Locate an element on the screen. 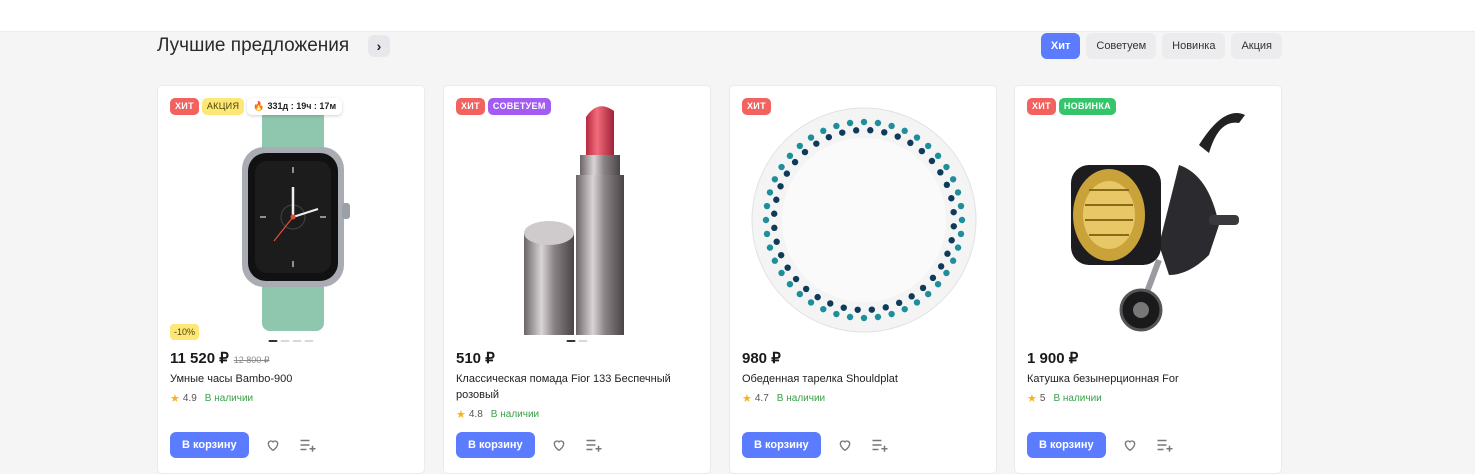  fishing-reel-image is located at coordinates (1149, 220).